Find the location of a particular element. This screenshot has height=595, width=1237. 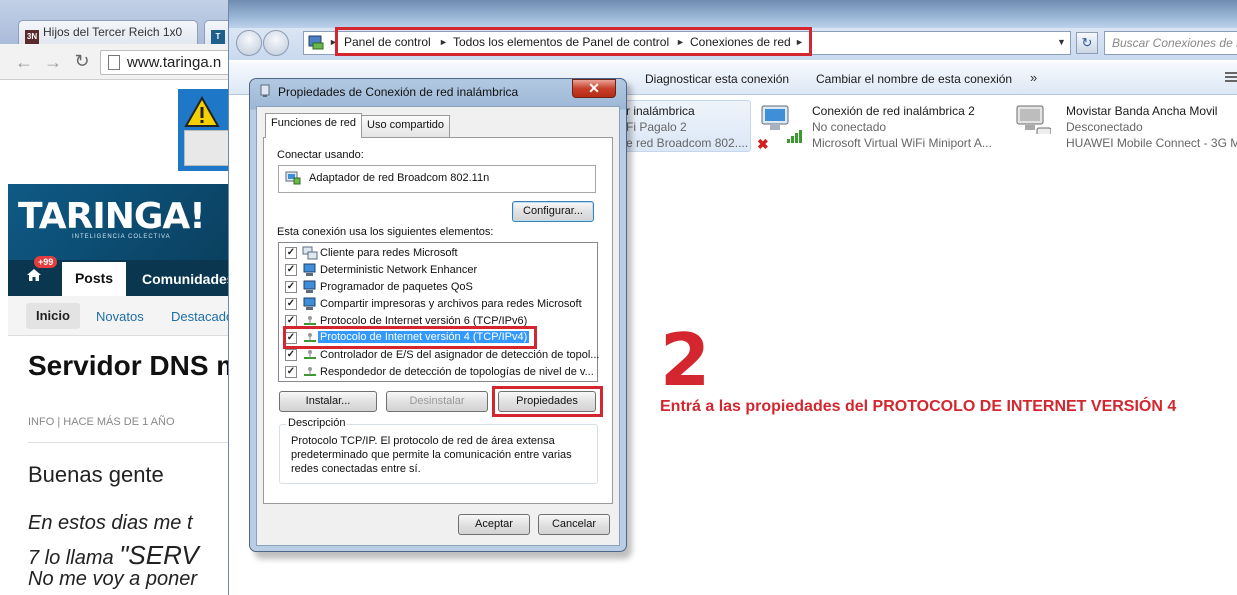

breadcrumb-highlight-box is located at coordinates (573, 41).